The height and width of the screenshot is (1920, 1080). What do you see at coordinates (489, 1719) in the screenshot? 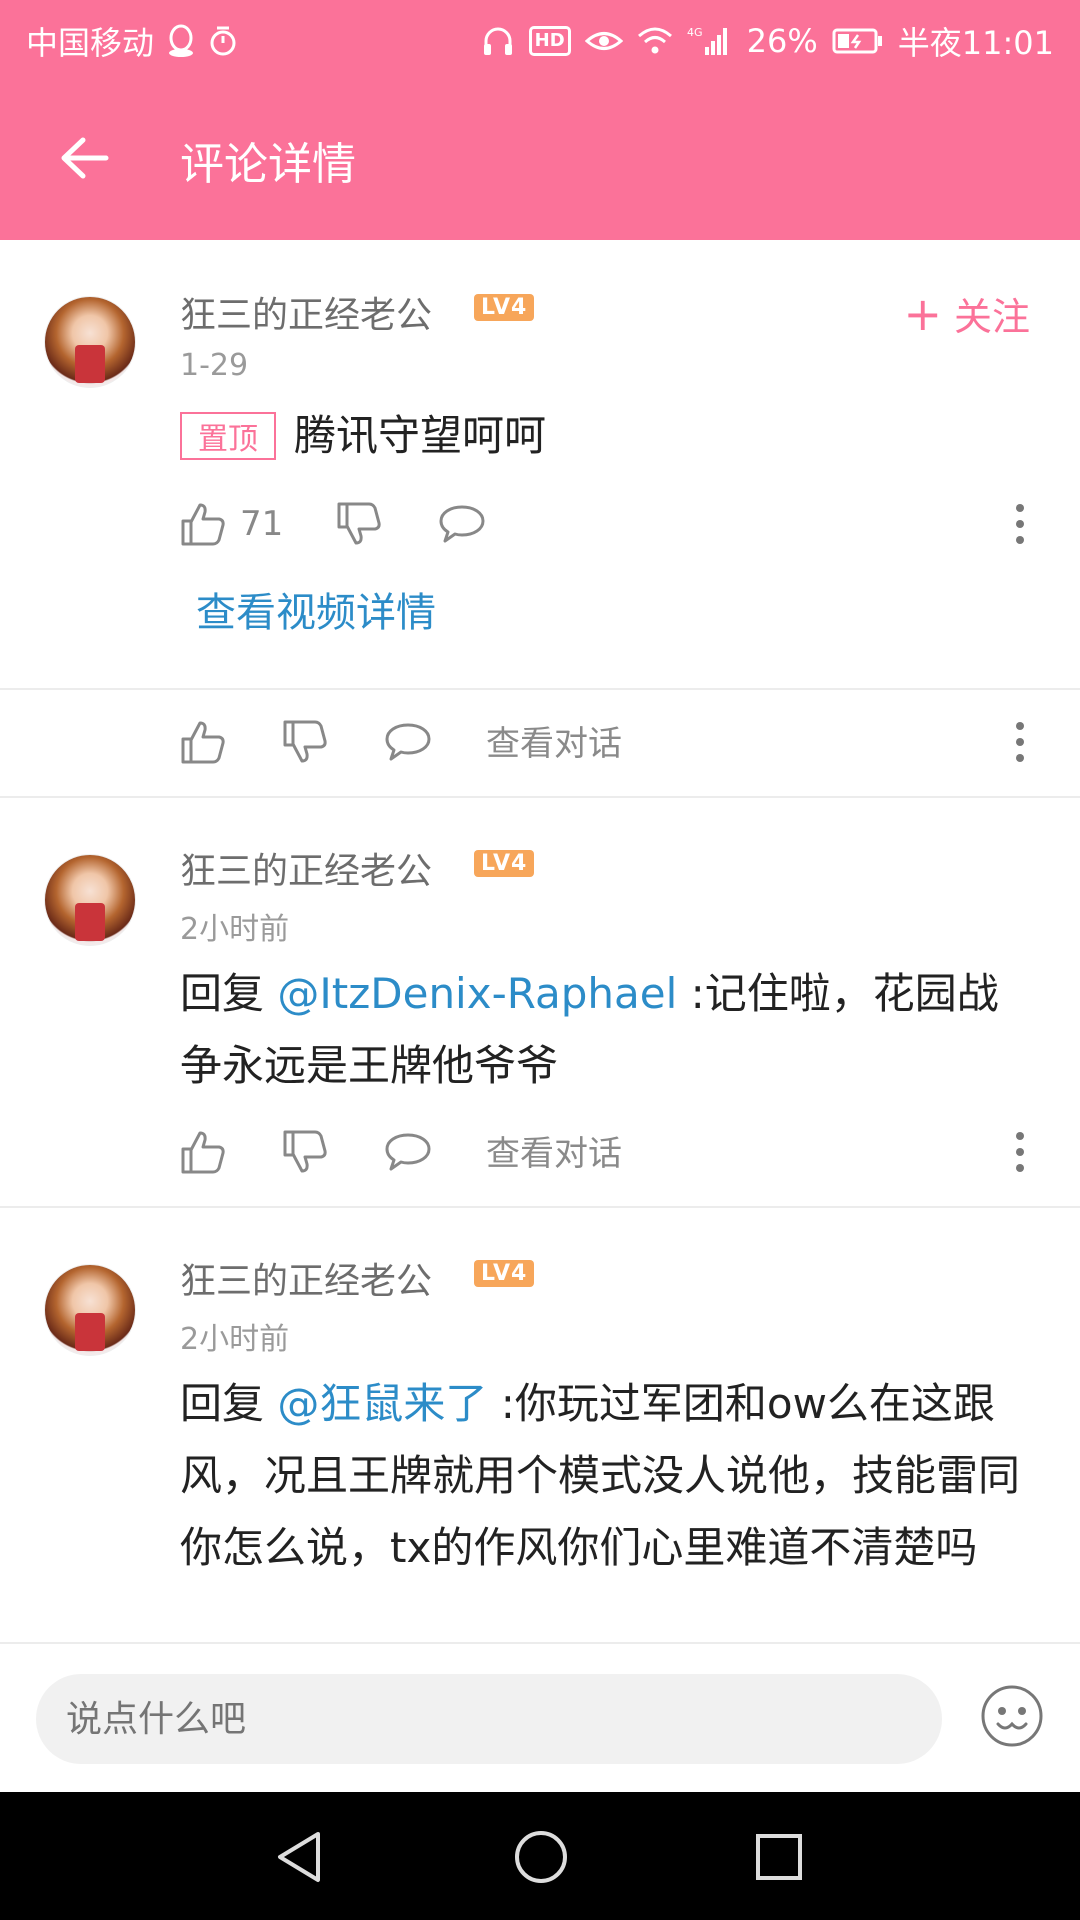
I see `comment-input` at bounding box center [489, 1719].